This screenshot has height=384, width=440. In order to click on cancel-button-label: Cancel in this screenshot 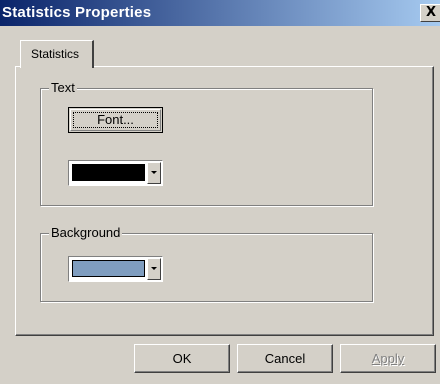, I will do `click(285, 358)`.